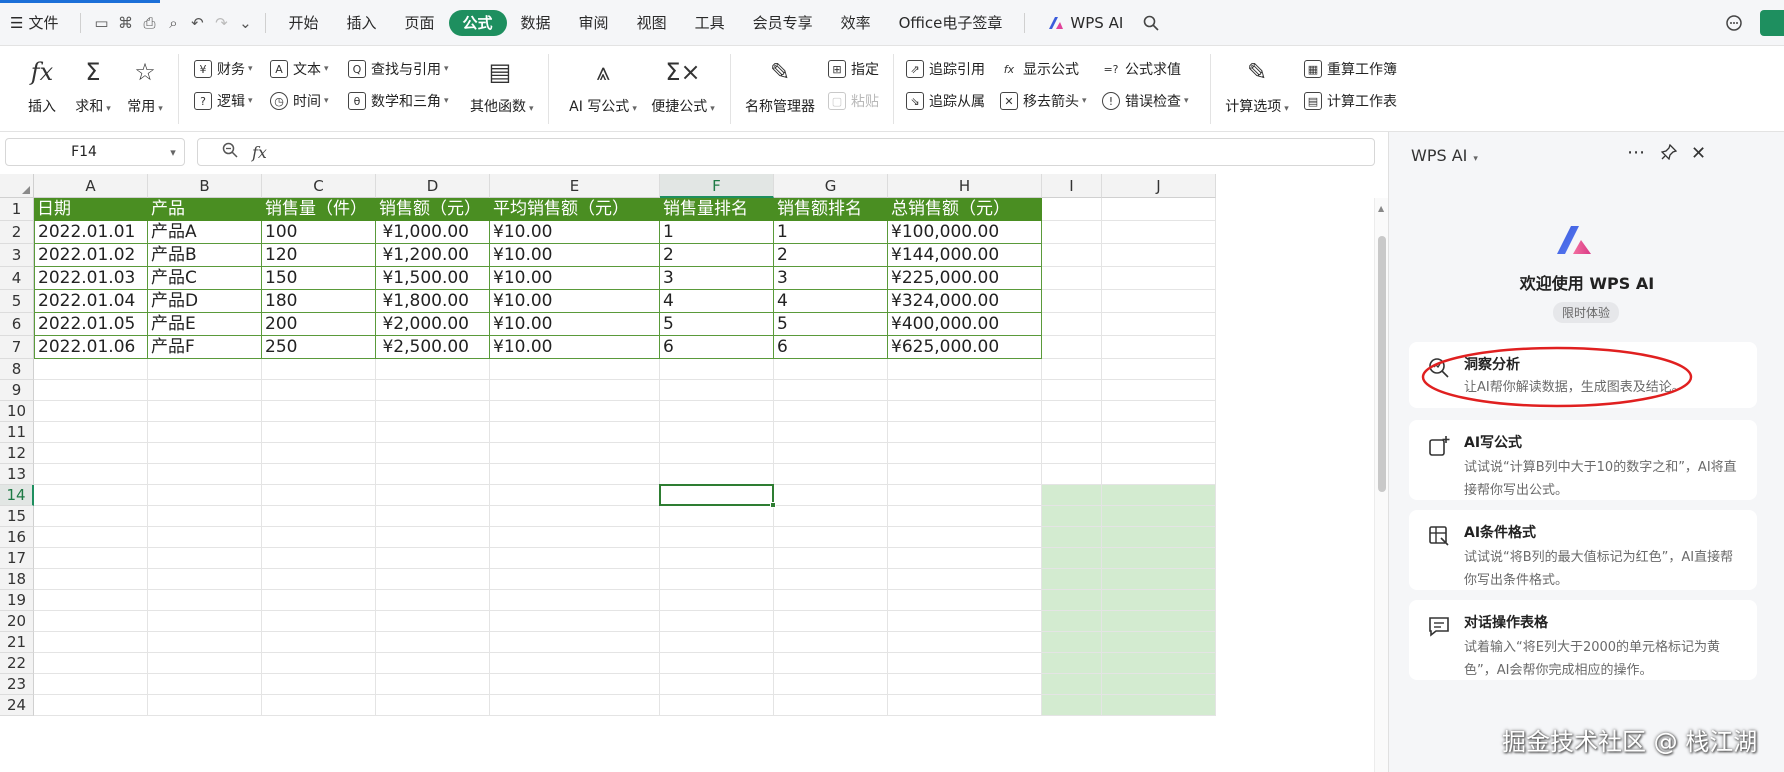  Describe the element at coordinates (853, 69) in the screenshot. I see `specify-button: ⊞ 指定` at that location.